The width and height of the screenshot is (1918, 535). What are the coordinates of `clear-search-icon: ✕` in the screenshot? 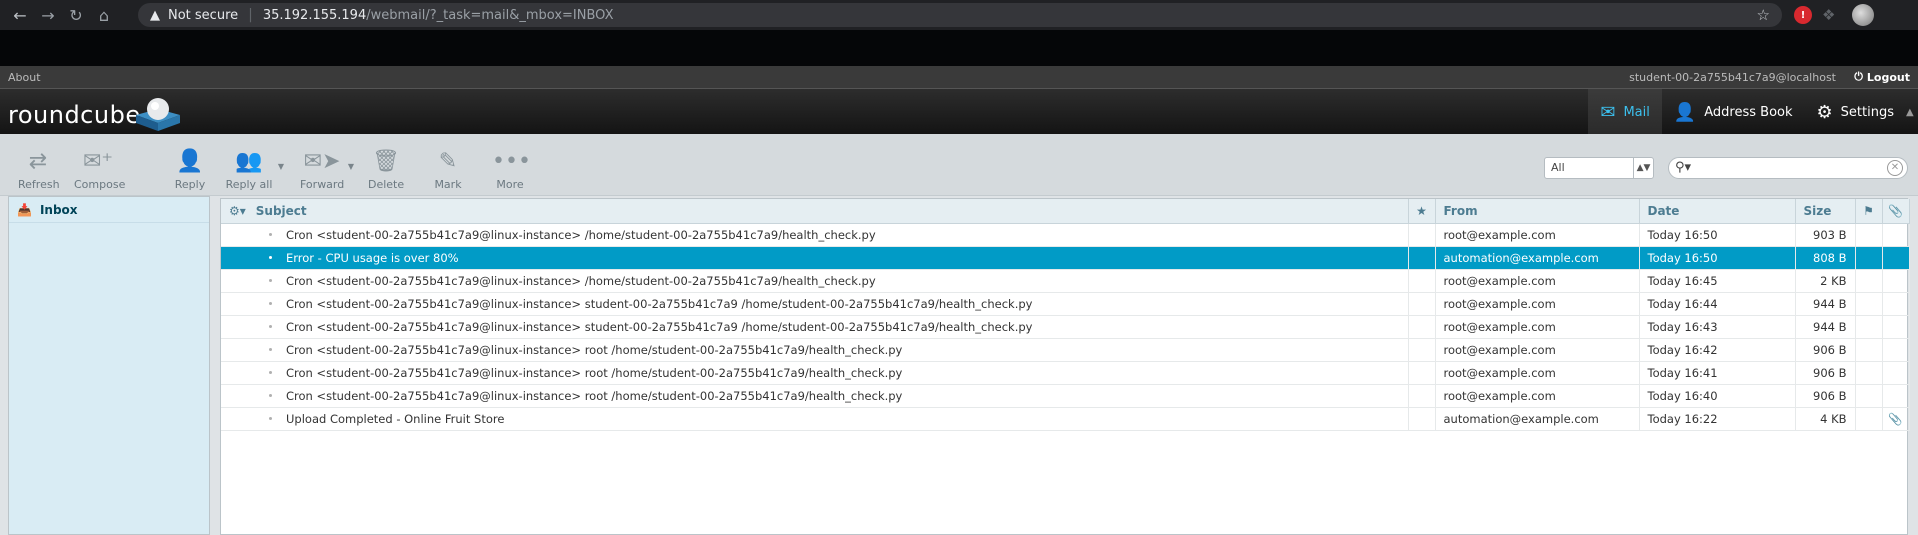 It's located at (1895, 168).